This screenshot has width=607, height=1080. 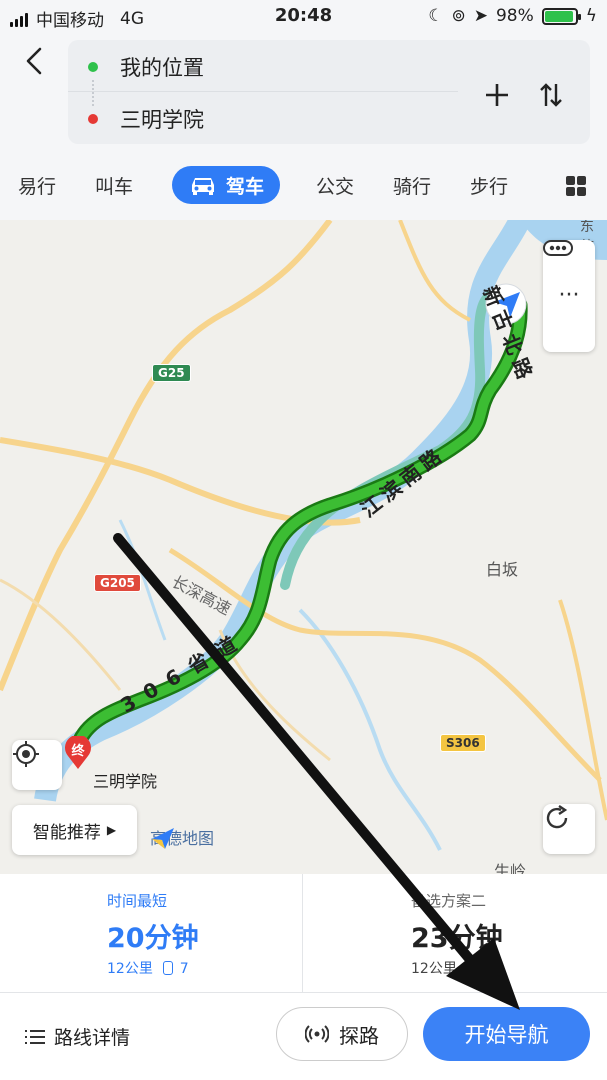 I want to click on end-marker-icon: 终, so click(x=78, y=753).